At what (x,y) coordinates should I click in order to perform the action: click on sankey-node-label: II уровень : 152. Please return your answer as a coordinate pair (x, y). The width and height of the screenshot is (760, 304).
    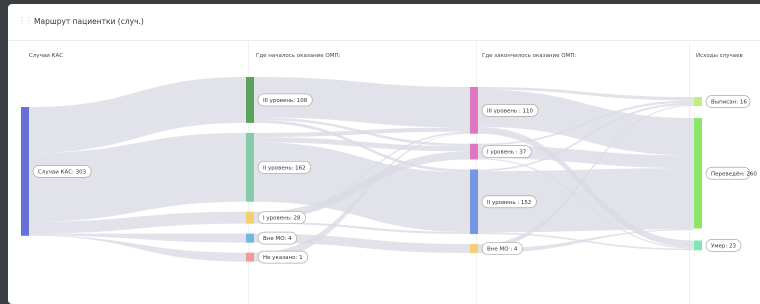
    Looking at the image, I should click on (509, 203).